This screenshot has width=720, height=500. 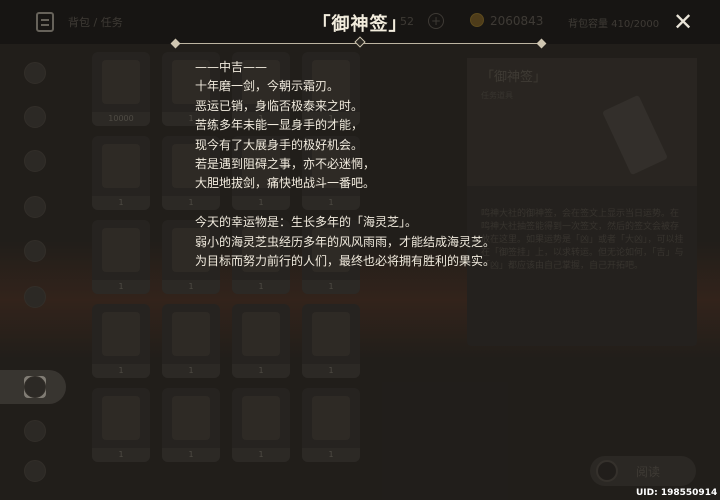 What do you see at coordinates (279, 144) in the screenshot?
I see `fortune-line: 现今有了大展身手的极好机会。` at bounding box center [279, 144].